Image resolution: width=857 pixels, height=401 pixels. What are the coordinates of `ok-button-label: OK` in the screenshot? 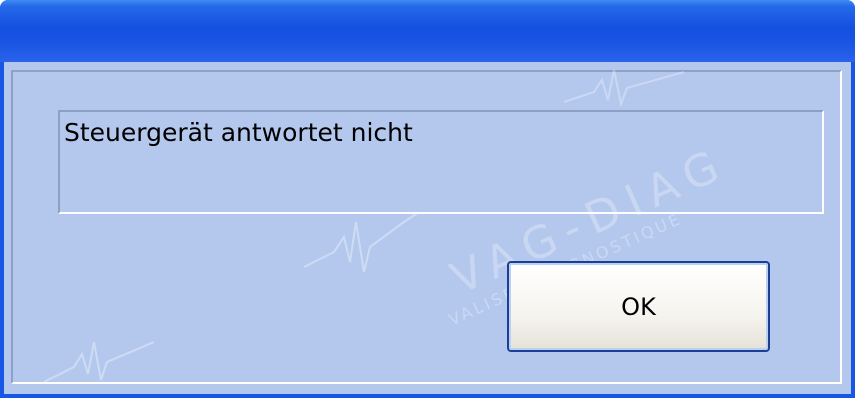 It's located at (638, 307).